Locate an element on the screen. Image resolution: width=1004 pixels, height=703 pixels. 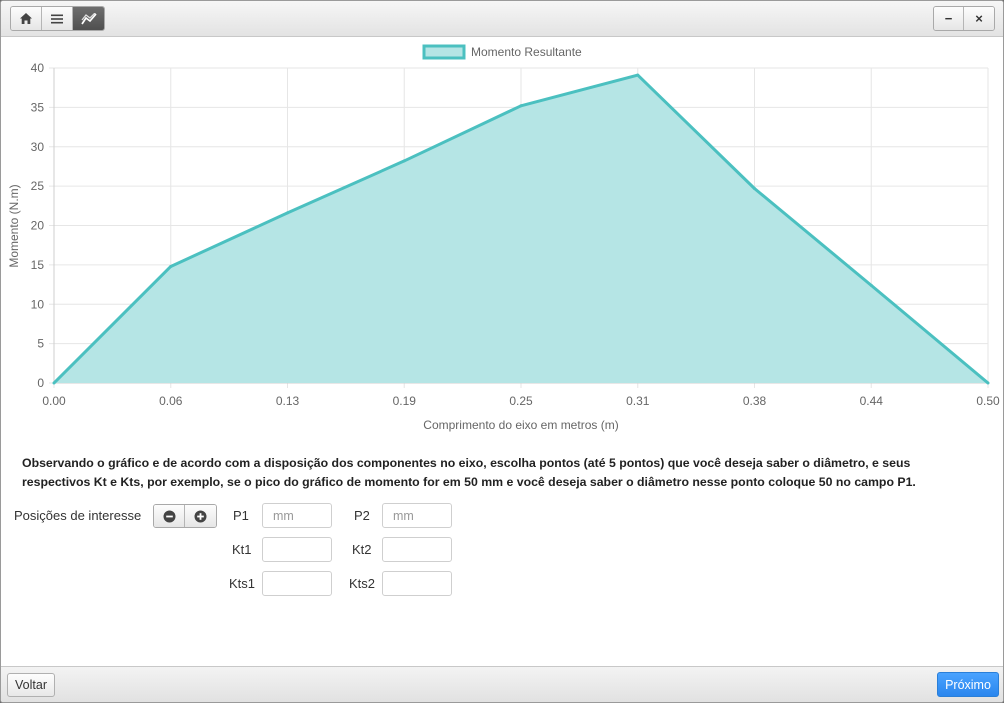
kts2-label: Kts2 is located at coordinates (362, 583).